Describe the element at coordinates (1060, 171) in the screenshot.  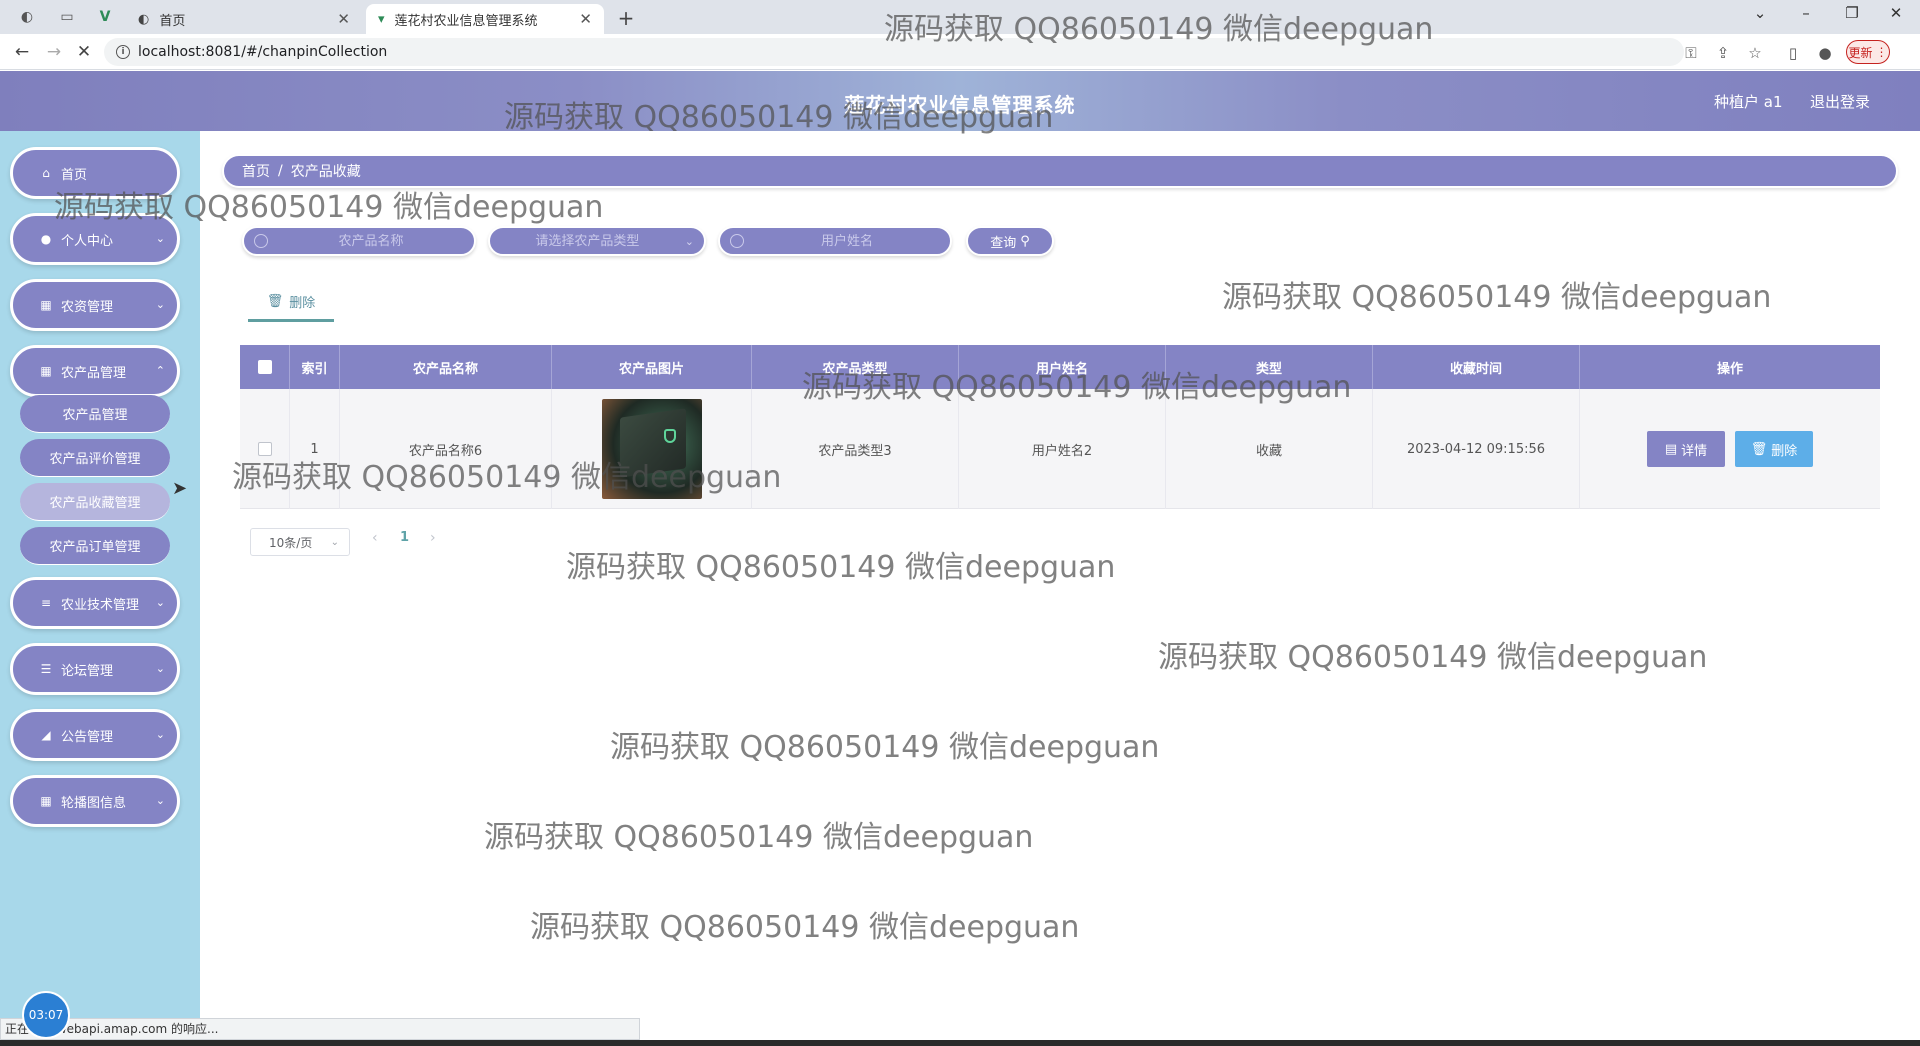
I see `breadcrumb: 首页 / 农产品收藏` at that location.